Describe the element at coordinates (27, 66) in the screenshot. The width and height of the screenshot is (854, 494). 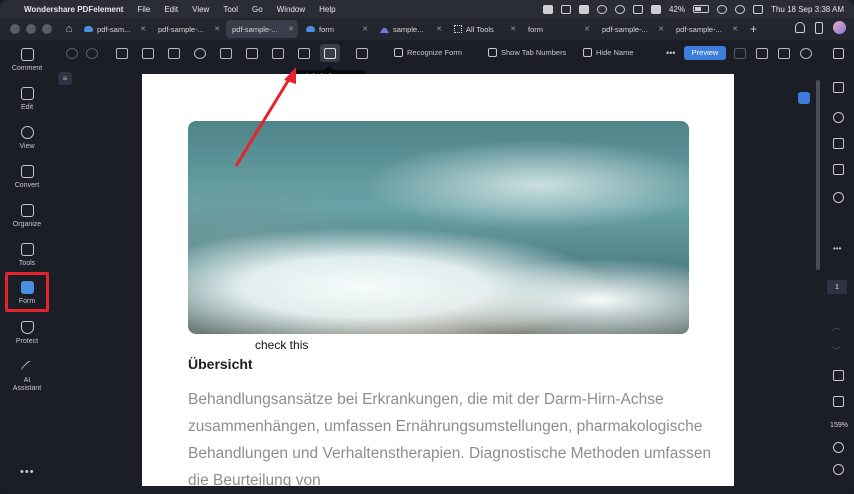
I see `sidebar-item-comment: Comment` at that location.